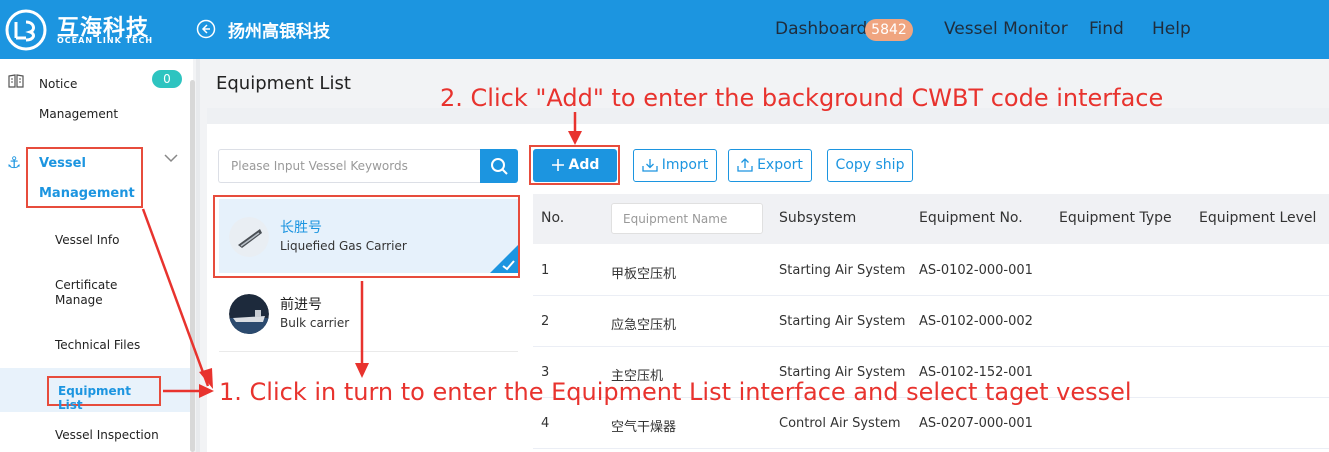  I want to click on search-button, so click(499, 166).